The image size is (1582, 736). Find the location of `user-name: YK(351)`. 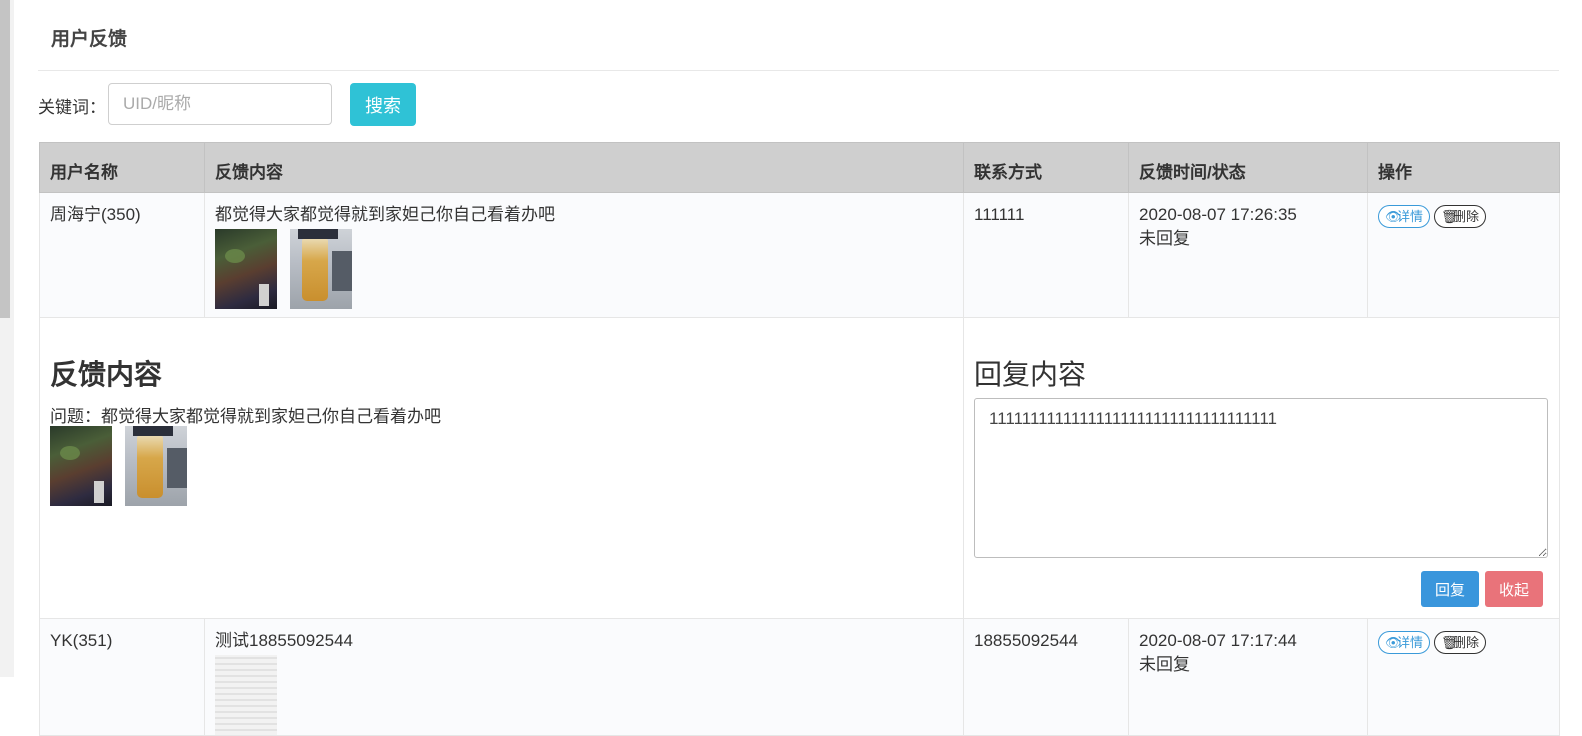

user-name: YK(351) is located at coordinates (81, 640).